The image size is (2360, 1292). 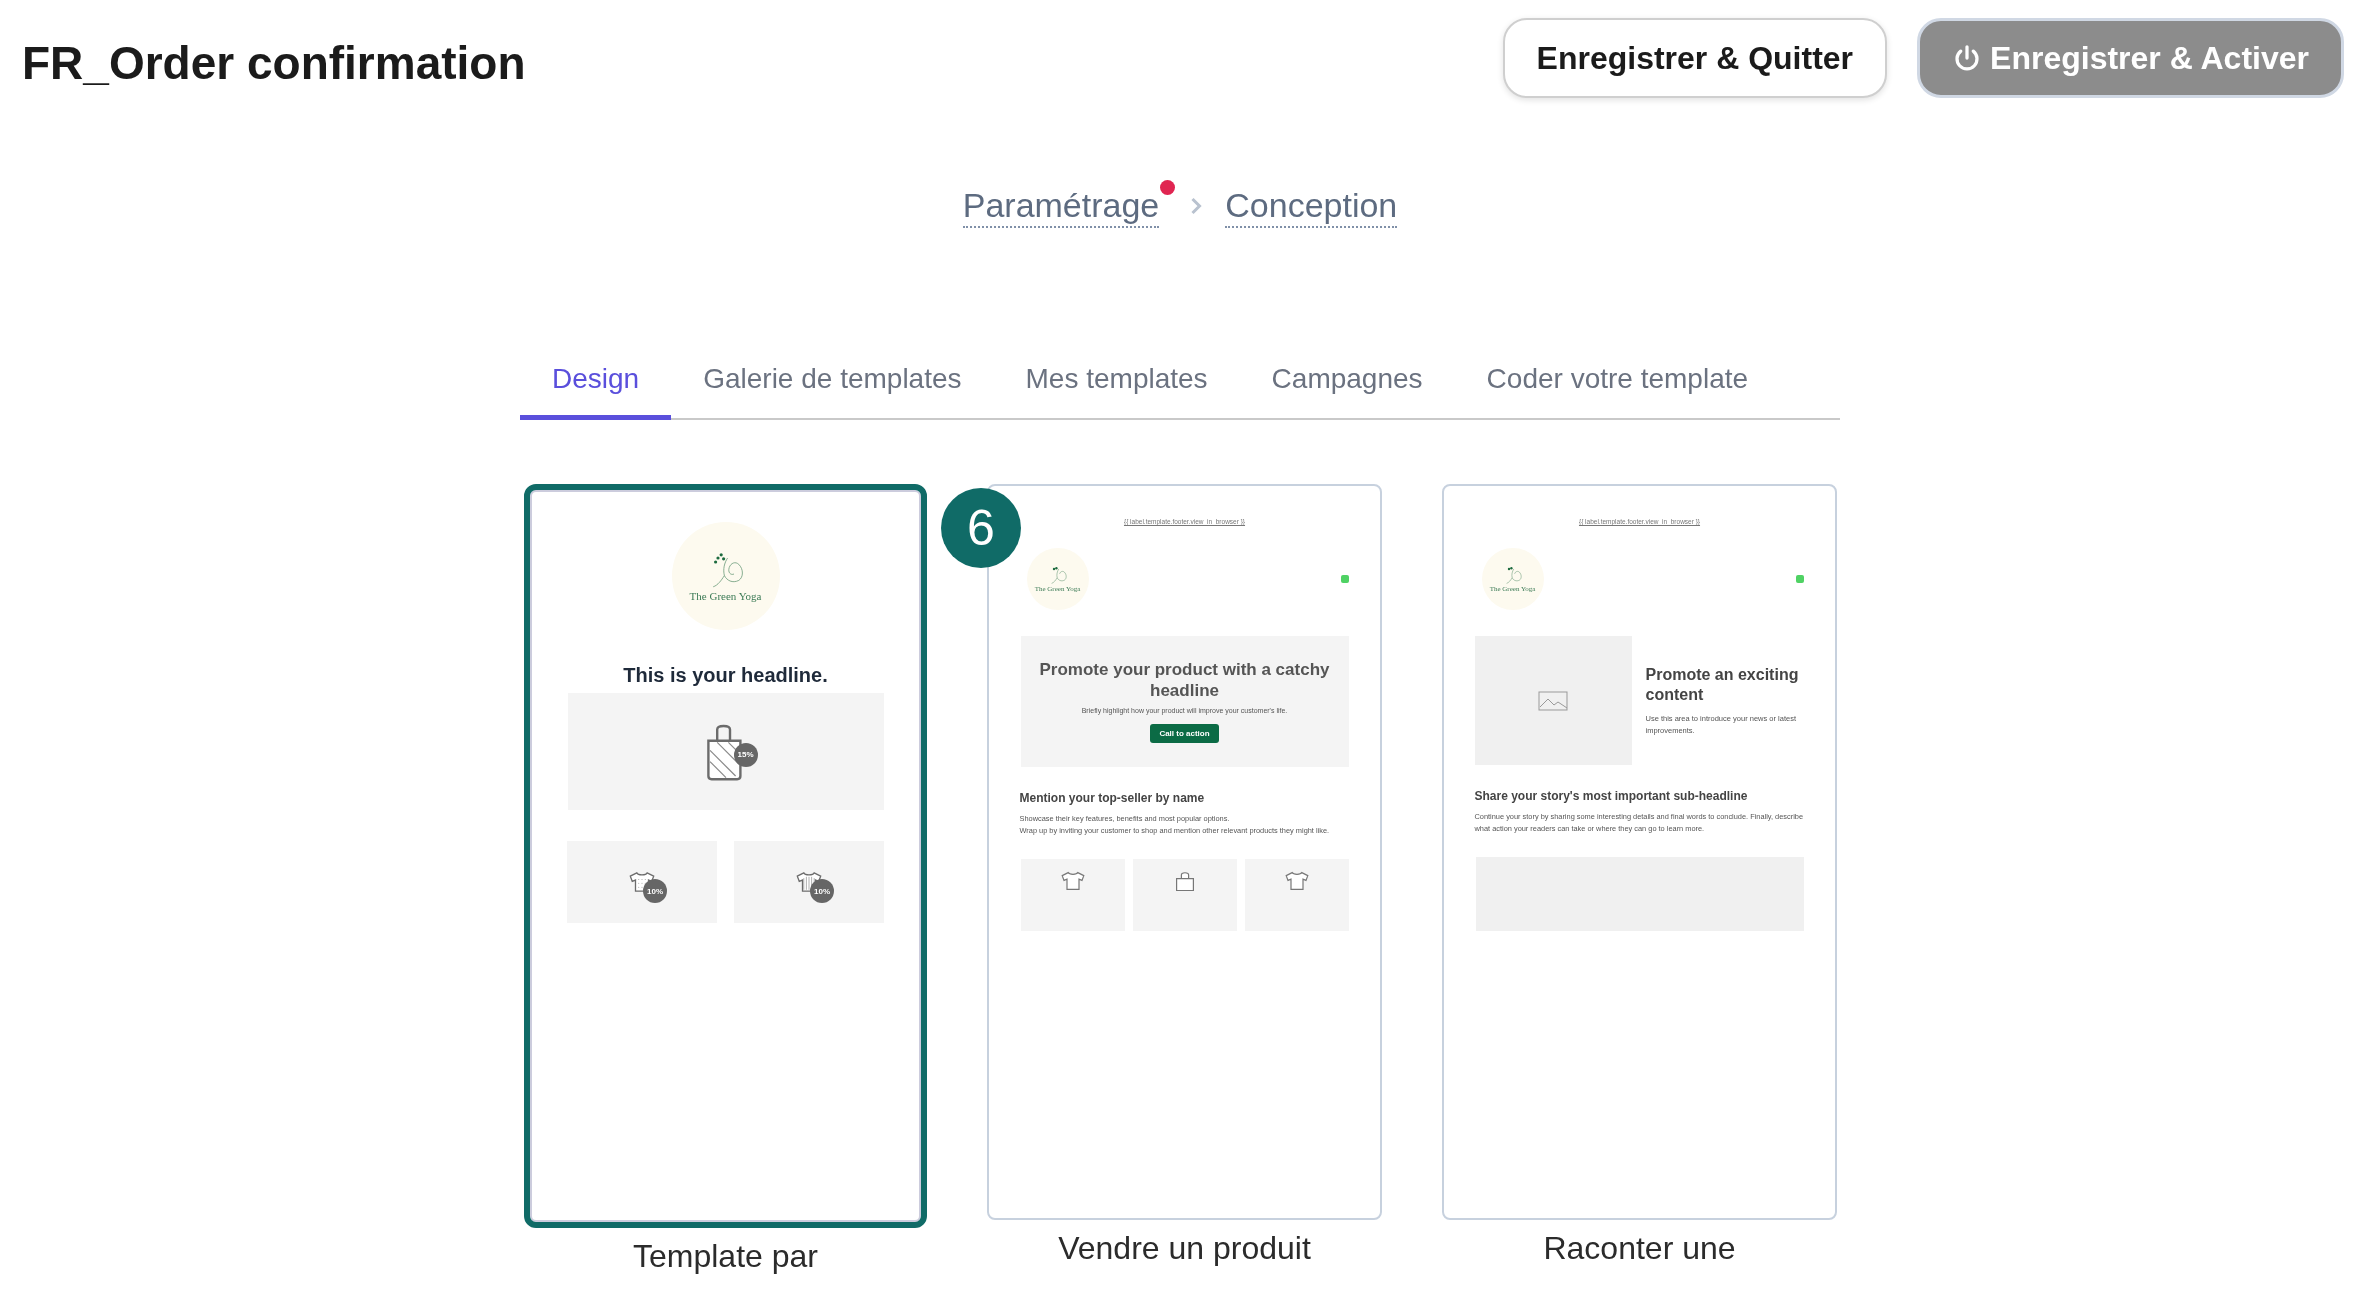 I want to click on cta-button: Call to action, so click(x=1184, y=734).